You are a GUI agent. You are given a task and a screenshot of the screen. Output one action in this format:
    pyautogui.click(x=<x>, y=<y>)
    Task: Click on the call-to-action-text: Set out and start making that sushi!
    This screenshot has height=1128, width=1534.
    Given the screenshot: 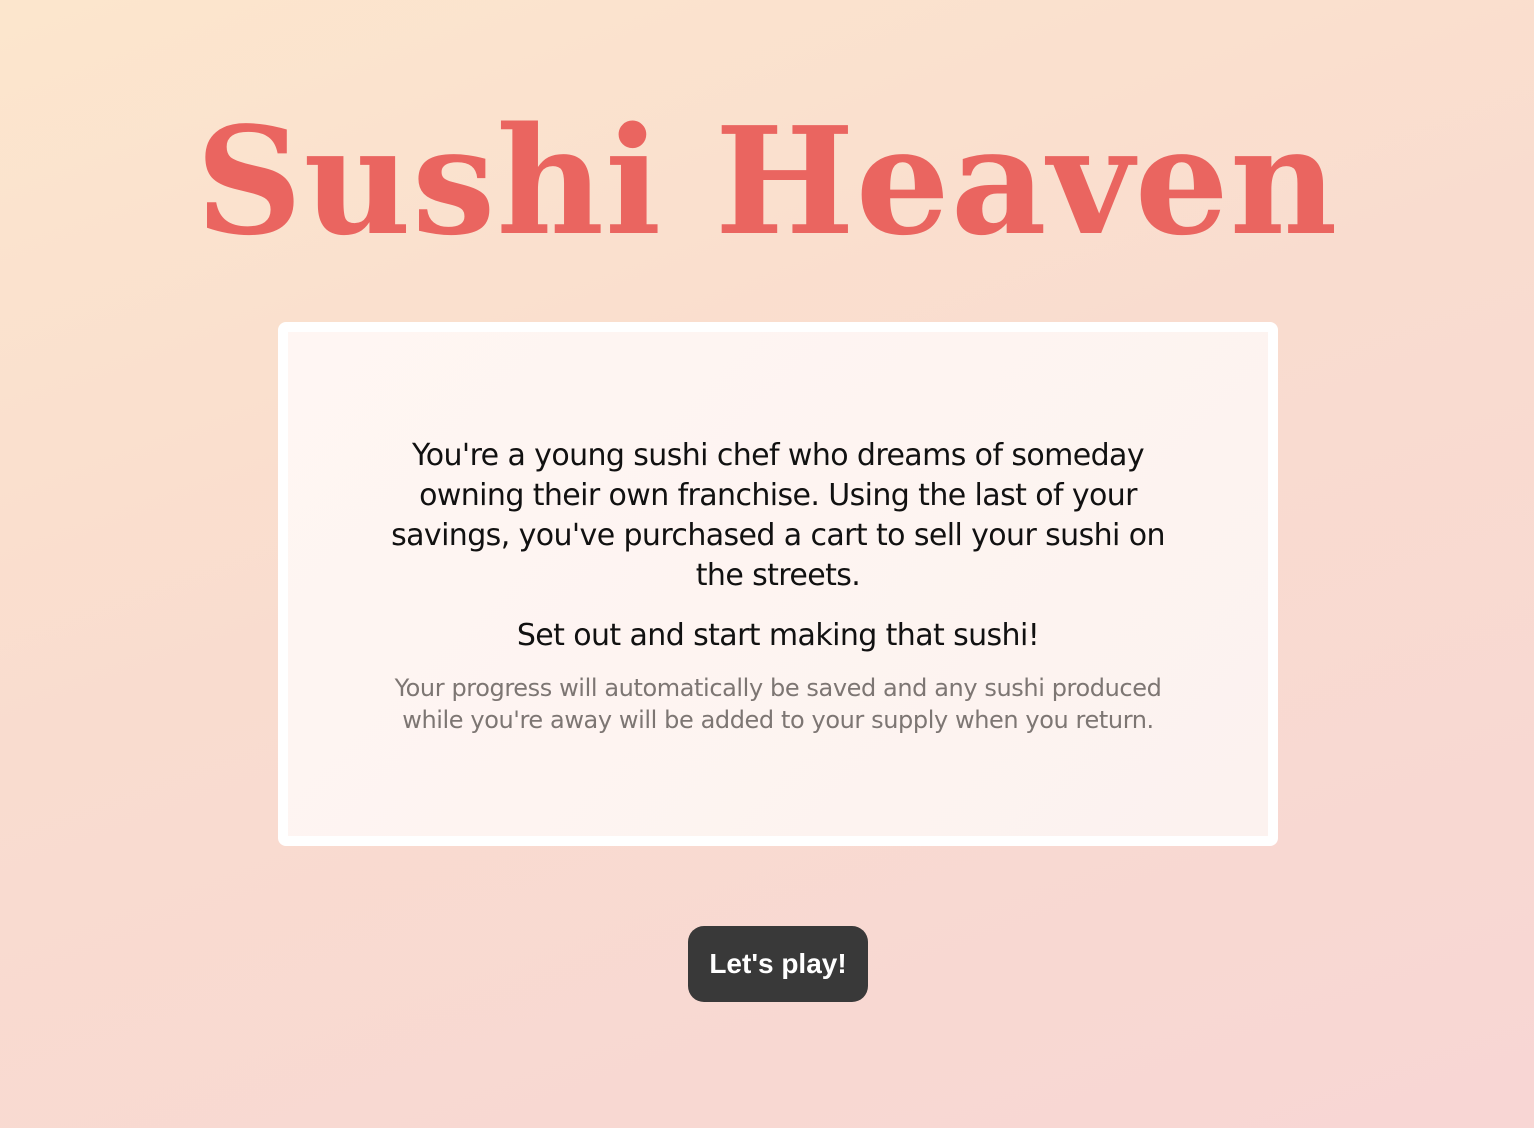 What is the action you would take?
    pyautogui.click(x=778, y=635)
    